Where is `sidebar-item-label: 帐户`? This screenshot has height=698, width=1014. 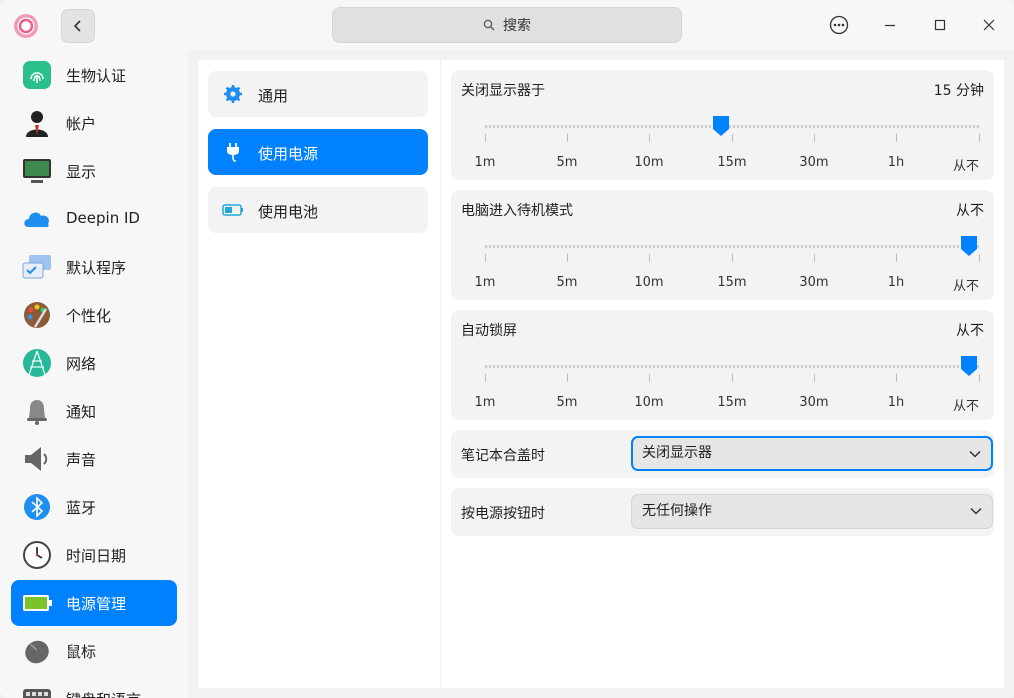 sidebar-item-label: 帐户 is located at coordinates (81, 124).